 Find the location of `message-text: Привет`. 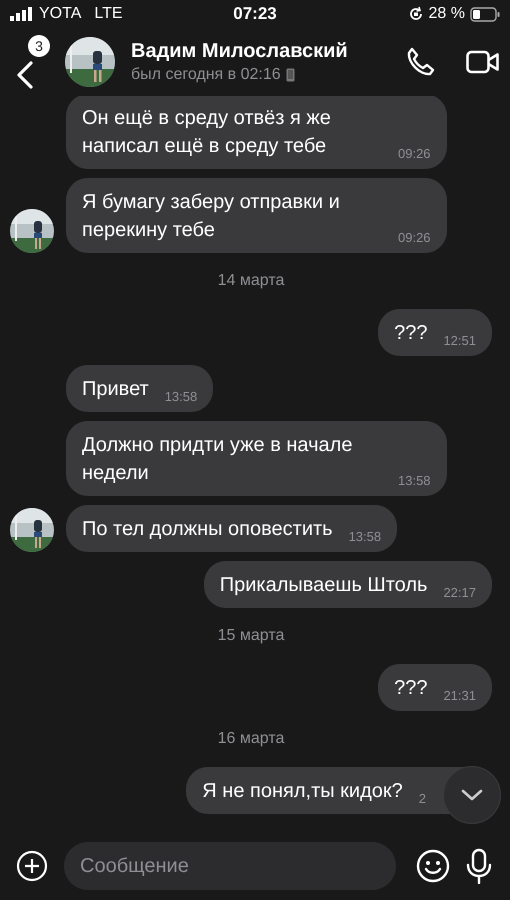

message-text: Привет is located at coordinates (115, 389).